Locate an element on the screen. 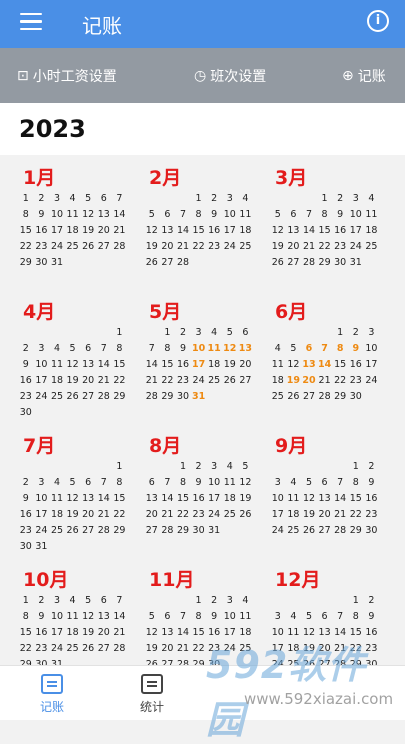 Image resolution: width=405 pixels, height=744 pixels. year-title: 2023 is located at coordinates (52, 129).